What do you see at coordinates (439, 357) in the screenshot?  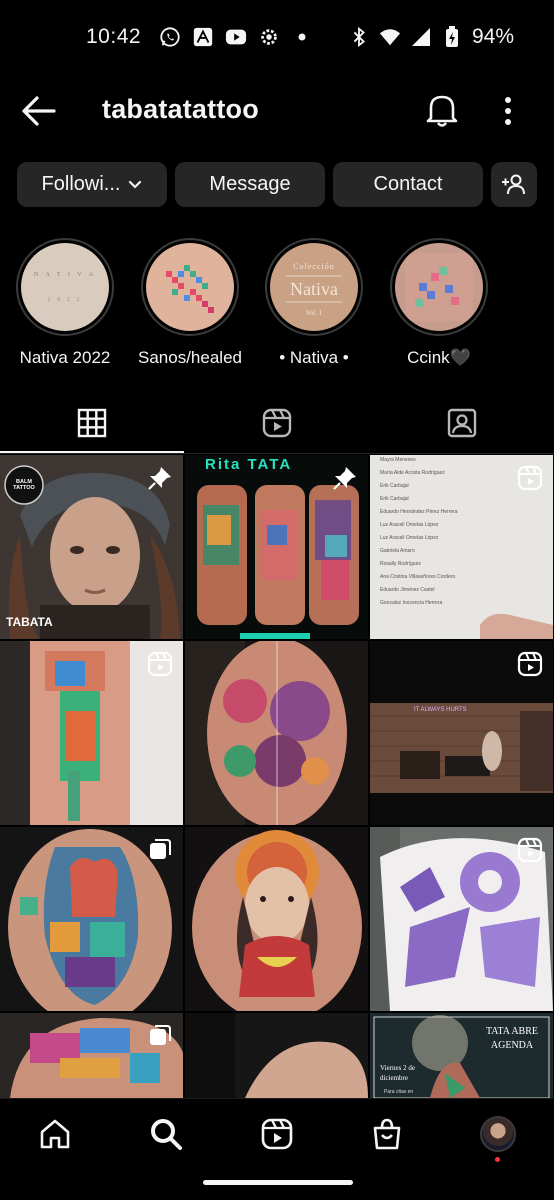 I see `highlight-label: Ccink🖤` at bounding box center [439, 357].